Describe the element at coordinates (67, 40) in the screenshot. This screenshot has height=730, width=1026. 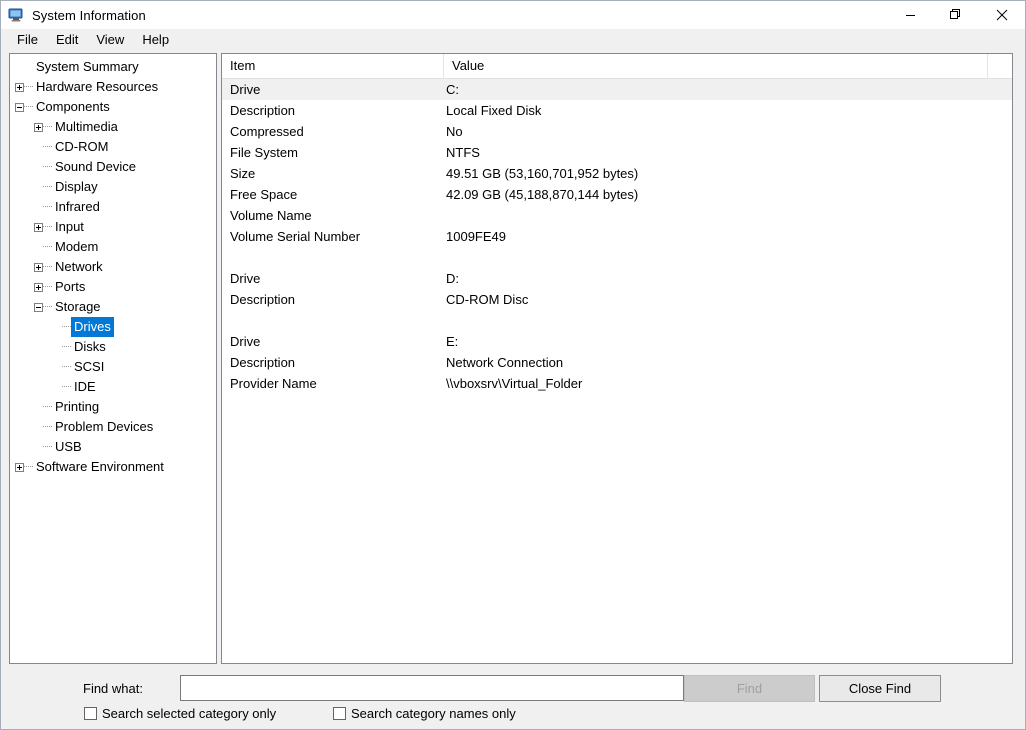
I see `menu-item-edit: Edit` at that location.